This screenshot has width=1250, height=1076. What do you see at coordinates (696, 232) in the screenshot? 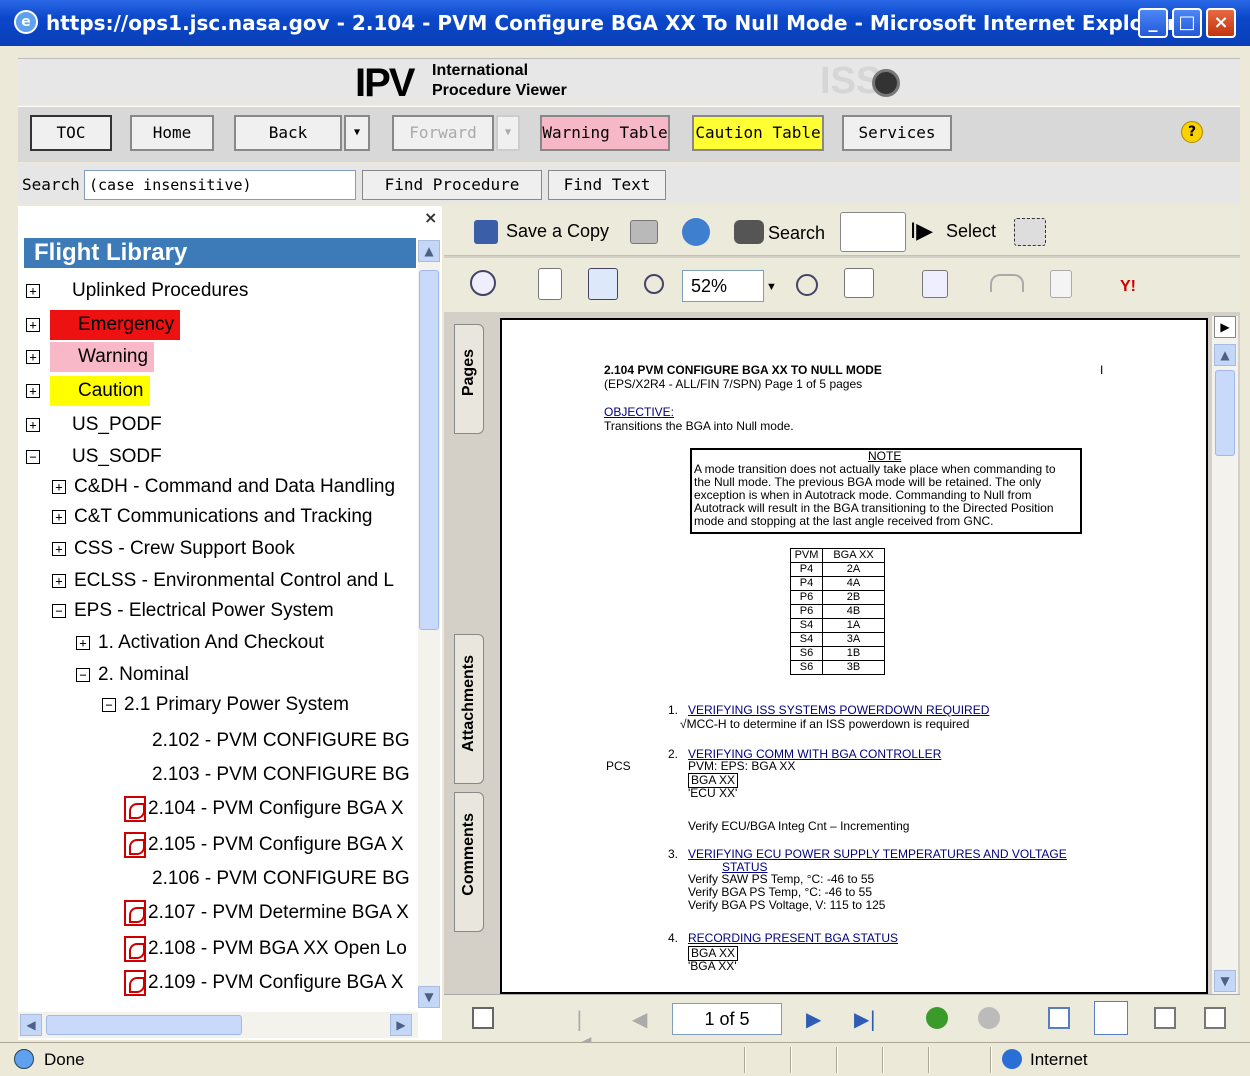
I see `email-globe-icon` at bounding box center [696, 232].